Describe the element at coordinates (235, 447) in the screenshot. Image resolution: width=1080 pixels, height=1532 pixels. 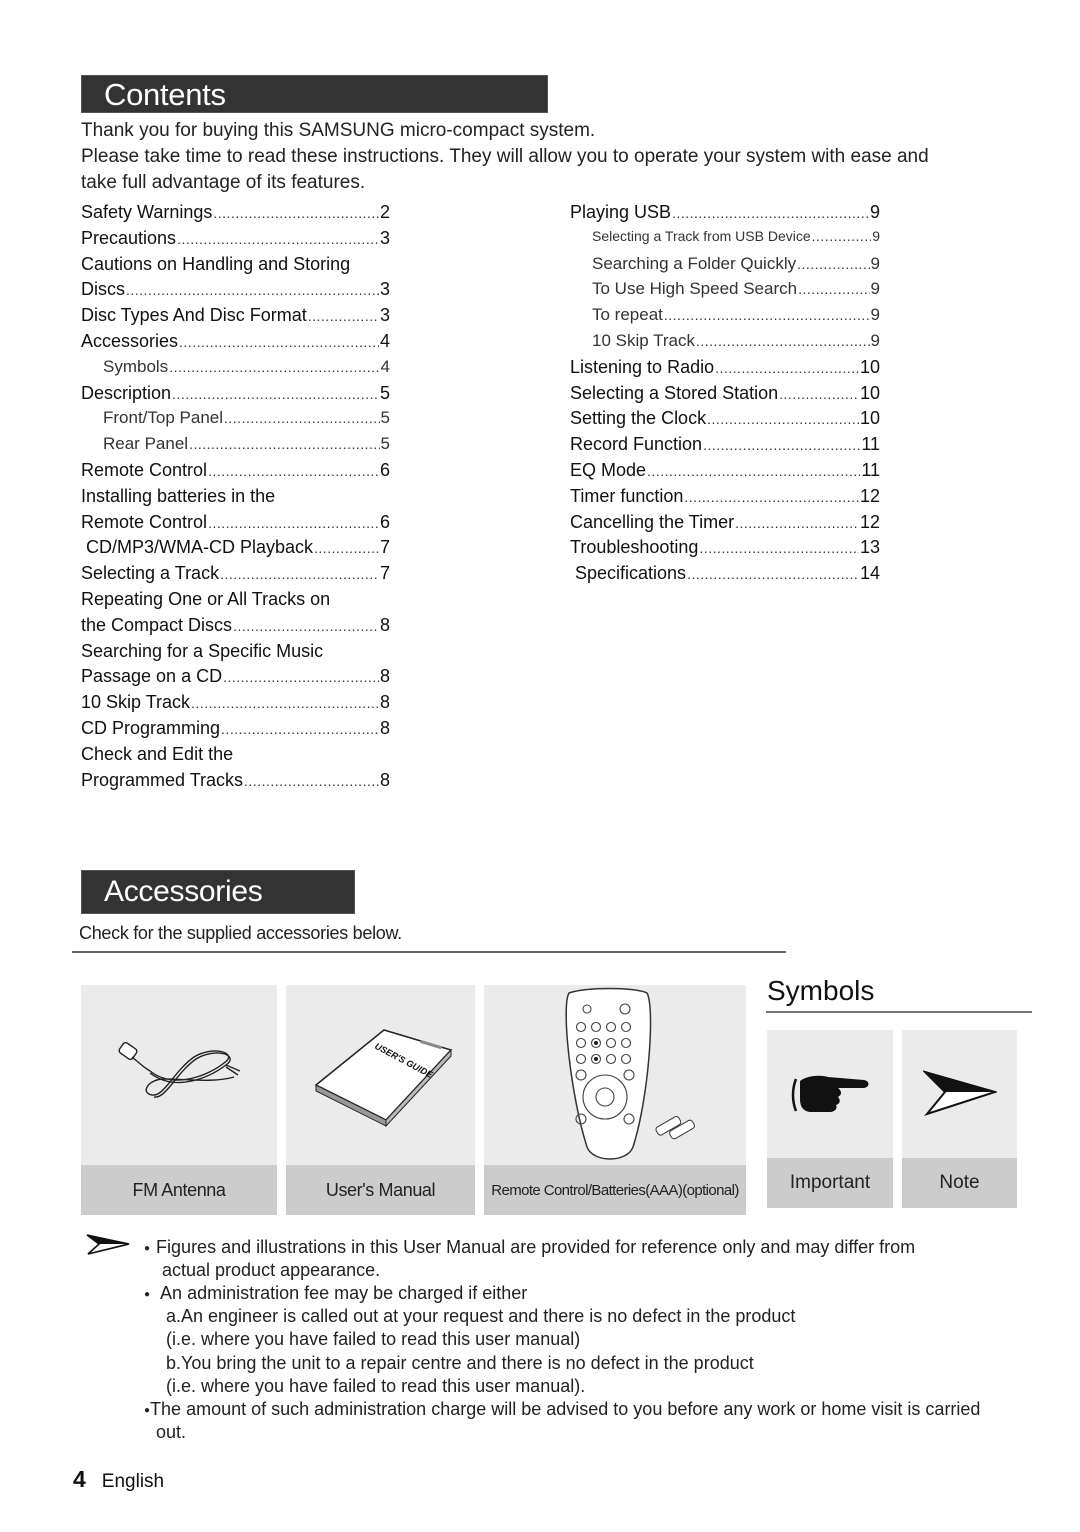
I see `toc-entry: Rear Panel 5` at that location.